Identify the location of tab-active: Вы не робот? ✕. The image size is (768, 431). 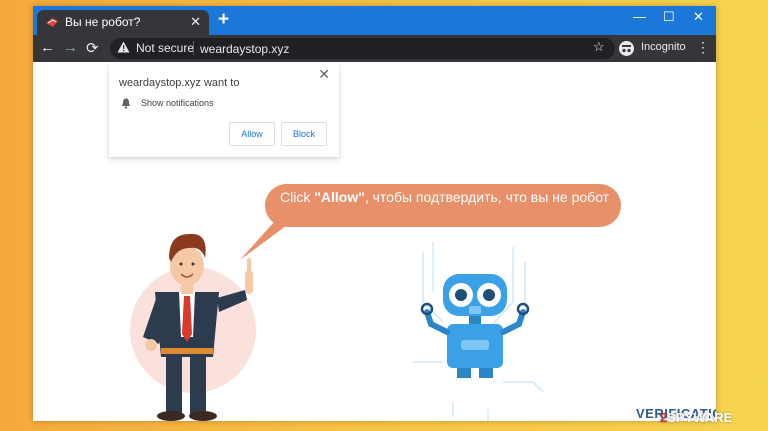
(123, 22).